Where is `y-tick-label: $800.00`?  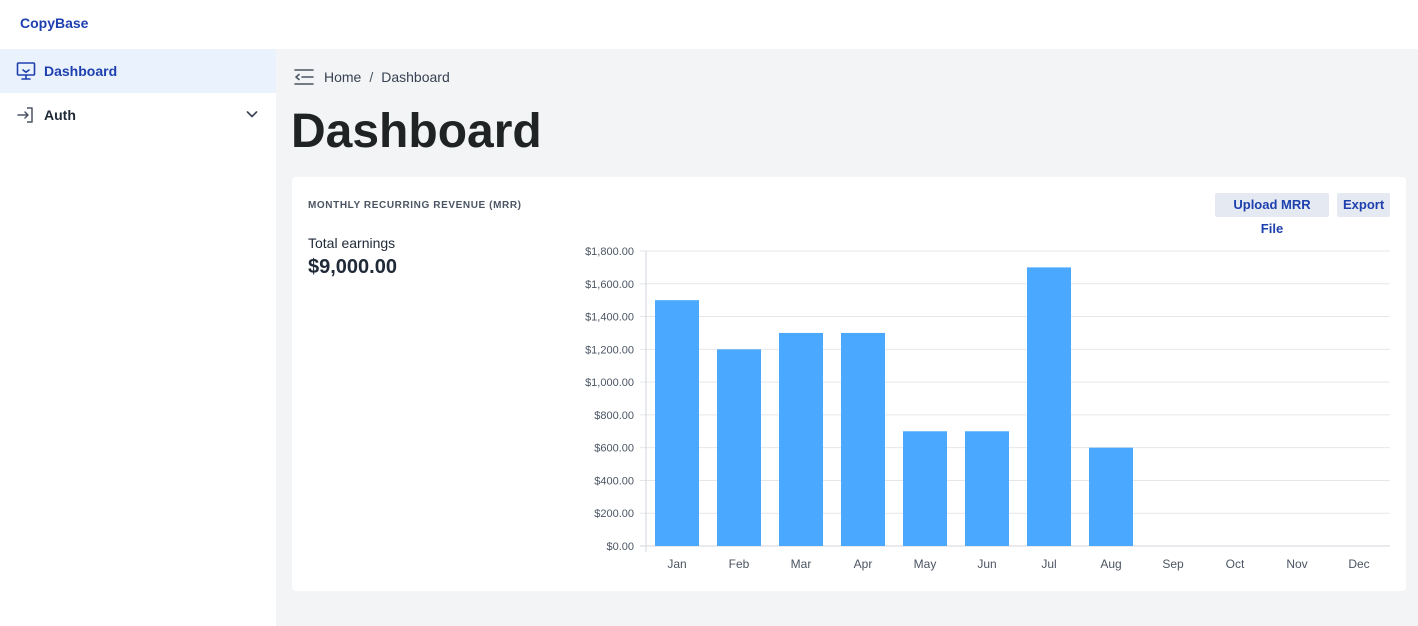 y-tick-label: $800.00 is located at coordinates (614, 416).